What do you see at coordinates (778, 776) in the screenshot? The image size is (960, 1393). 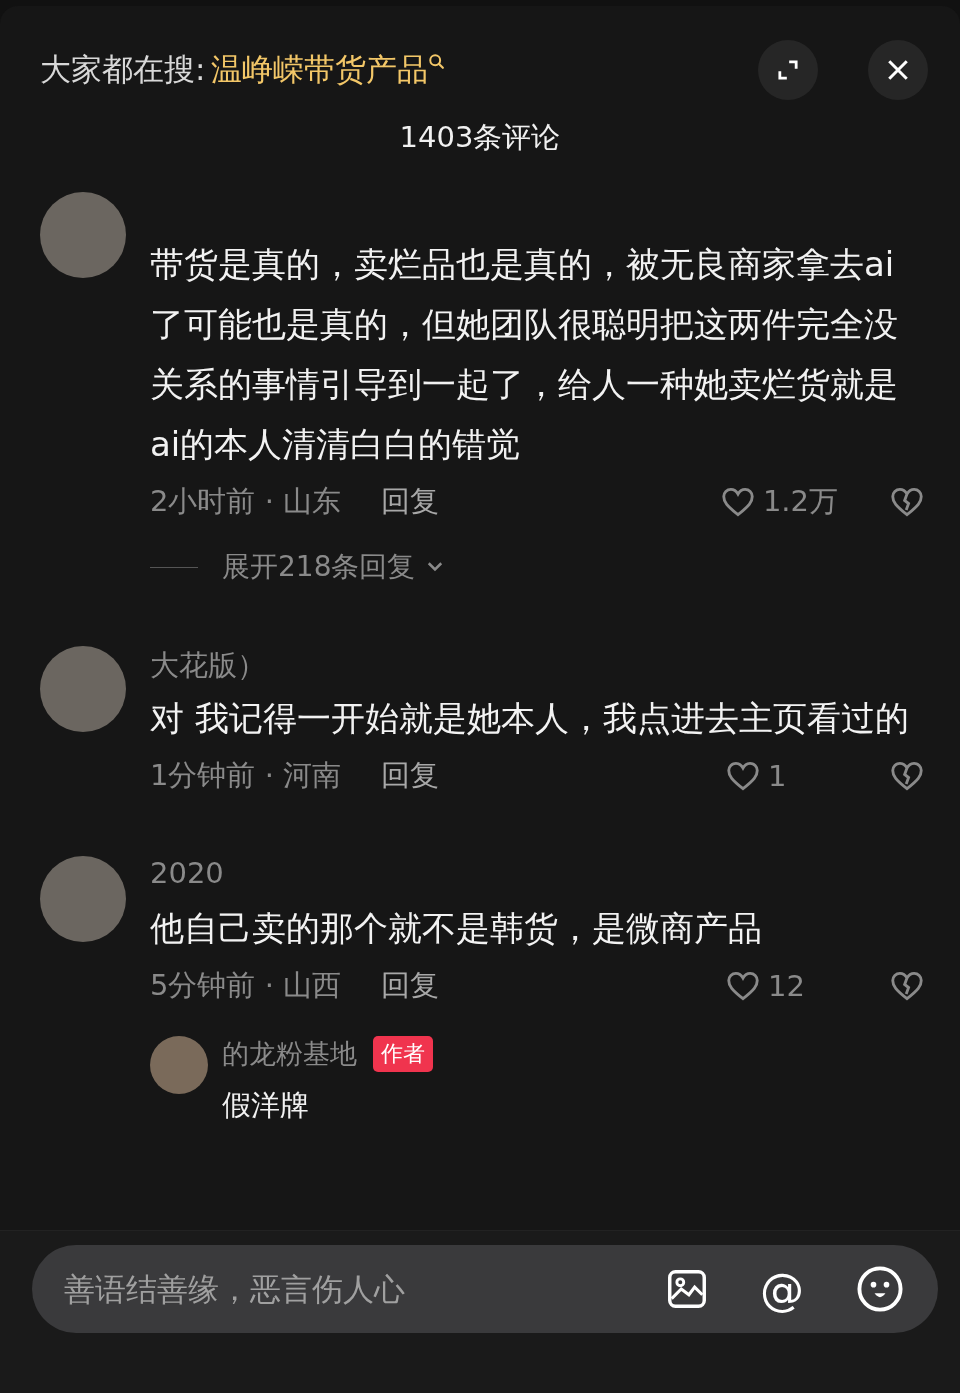 I see `like-count: 1` at bounding box center [778, 776].